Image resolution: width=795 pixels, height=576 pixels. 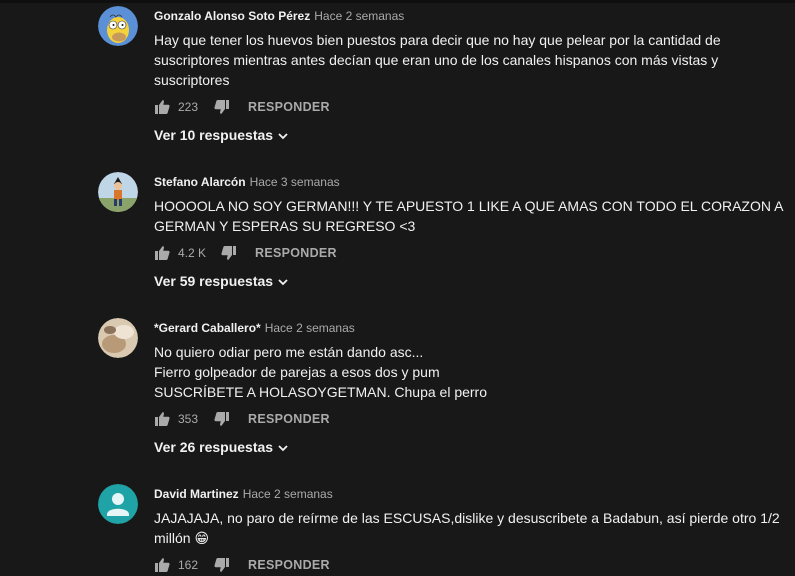 I want to click on dragonball-avatar-icon, so click(x=118, y=192).